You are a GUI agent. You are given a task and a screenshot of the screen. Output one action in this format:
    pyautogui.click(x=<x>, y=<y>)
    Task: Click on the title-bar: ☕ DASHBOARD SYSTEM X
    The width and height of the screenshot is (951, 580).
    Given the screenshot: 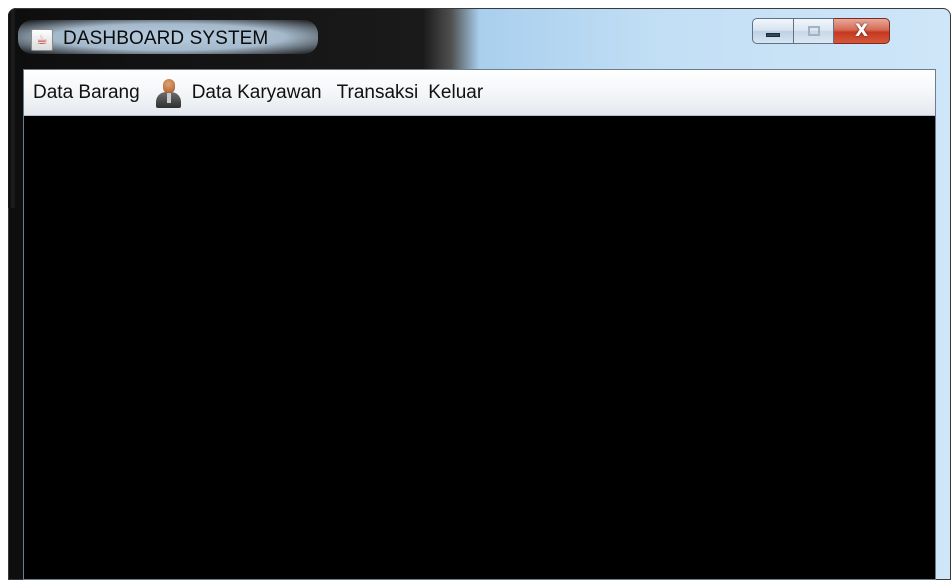 What is the action you would take?
    pyautogui.click(x=479, y=39)
    